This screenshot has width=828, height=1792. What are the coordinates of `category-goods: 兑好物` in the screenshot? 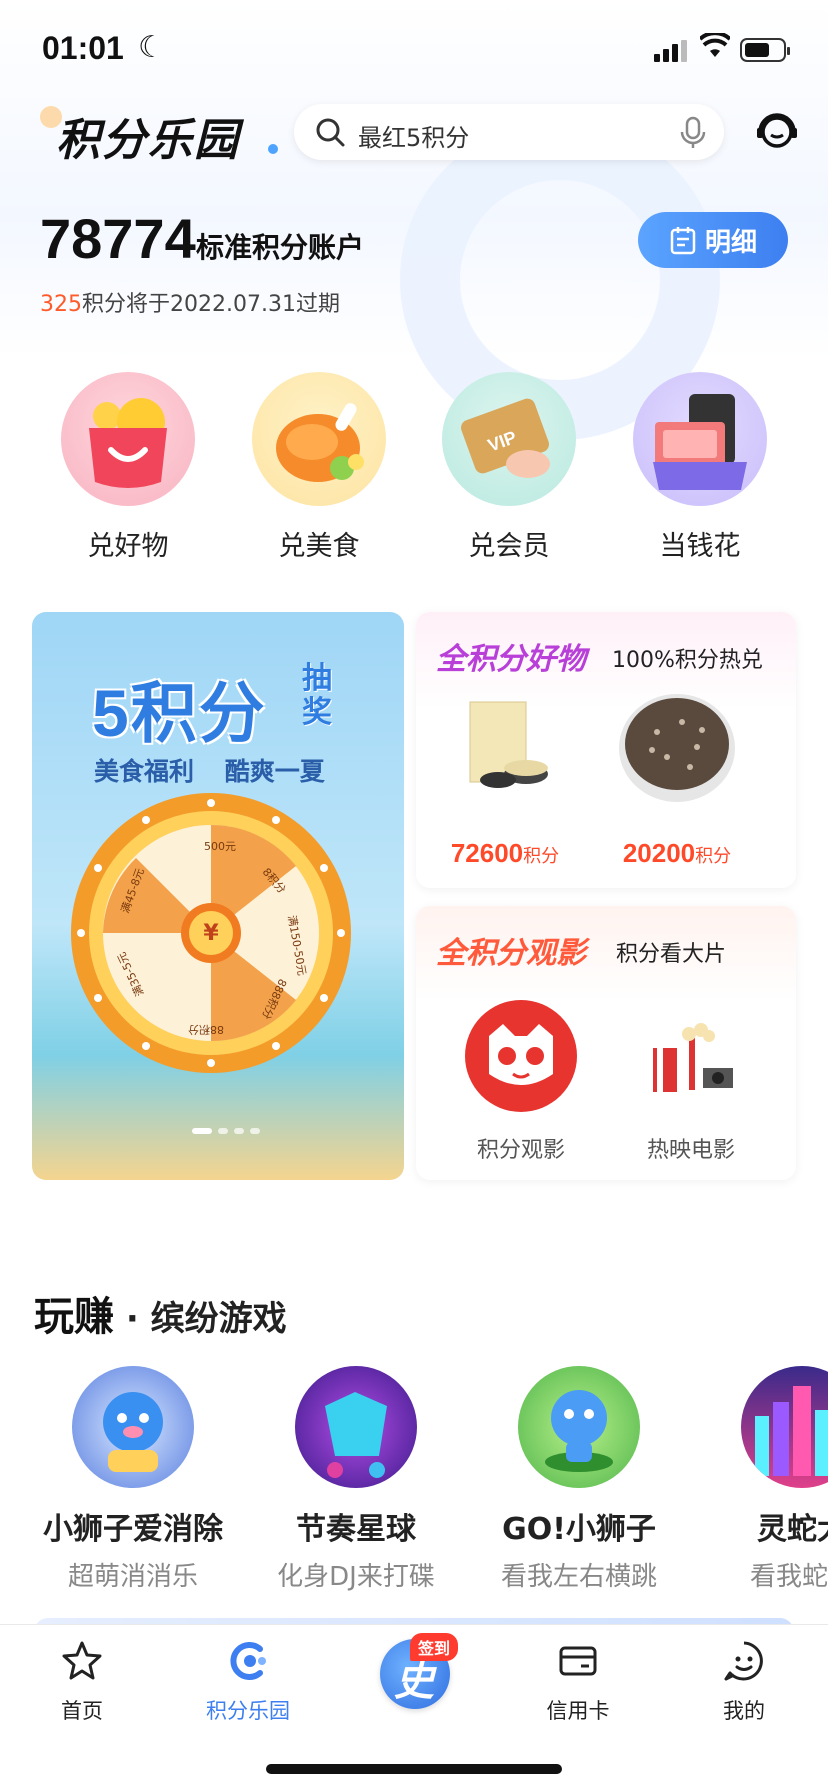 It's located at (128, 467).